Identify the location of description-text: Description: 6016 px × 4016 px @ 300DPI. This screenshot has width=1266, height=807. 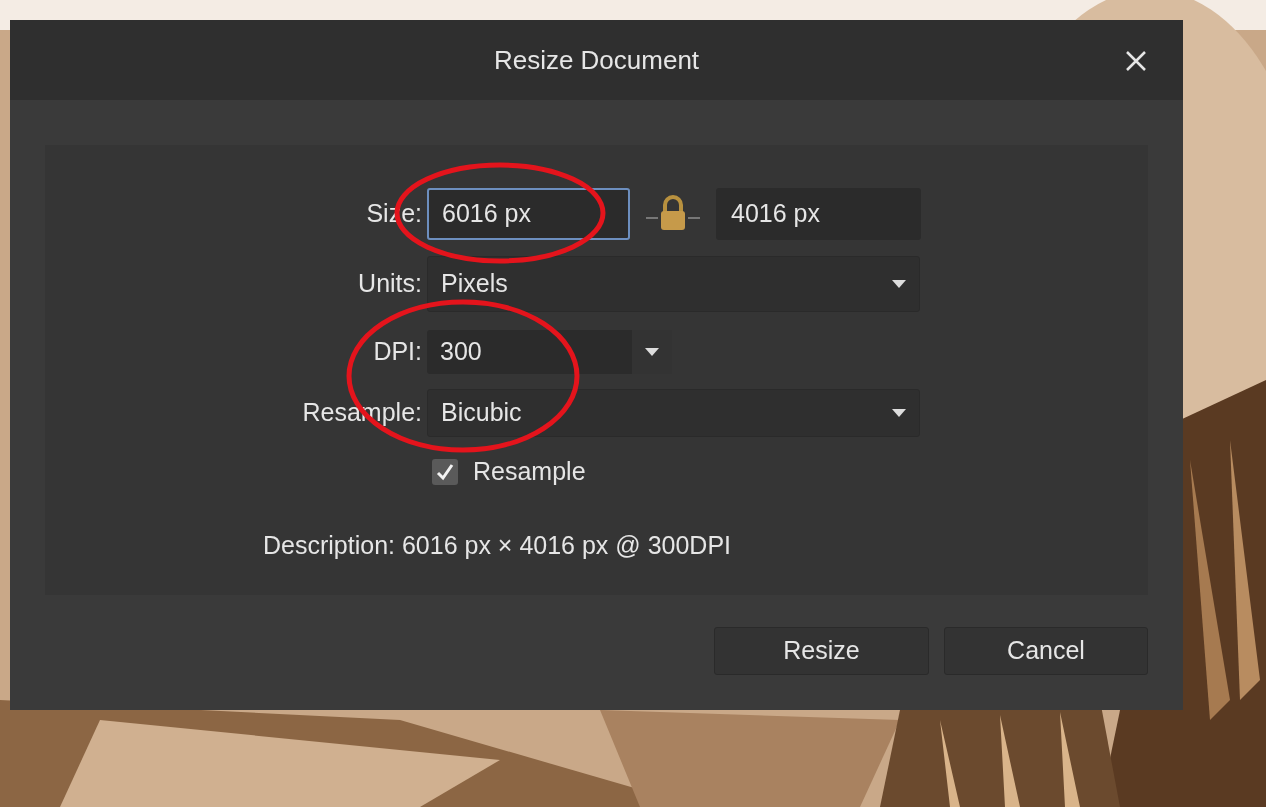
(497, 545).